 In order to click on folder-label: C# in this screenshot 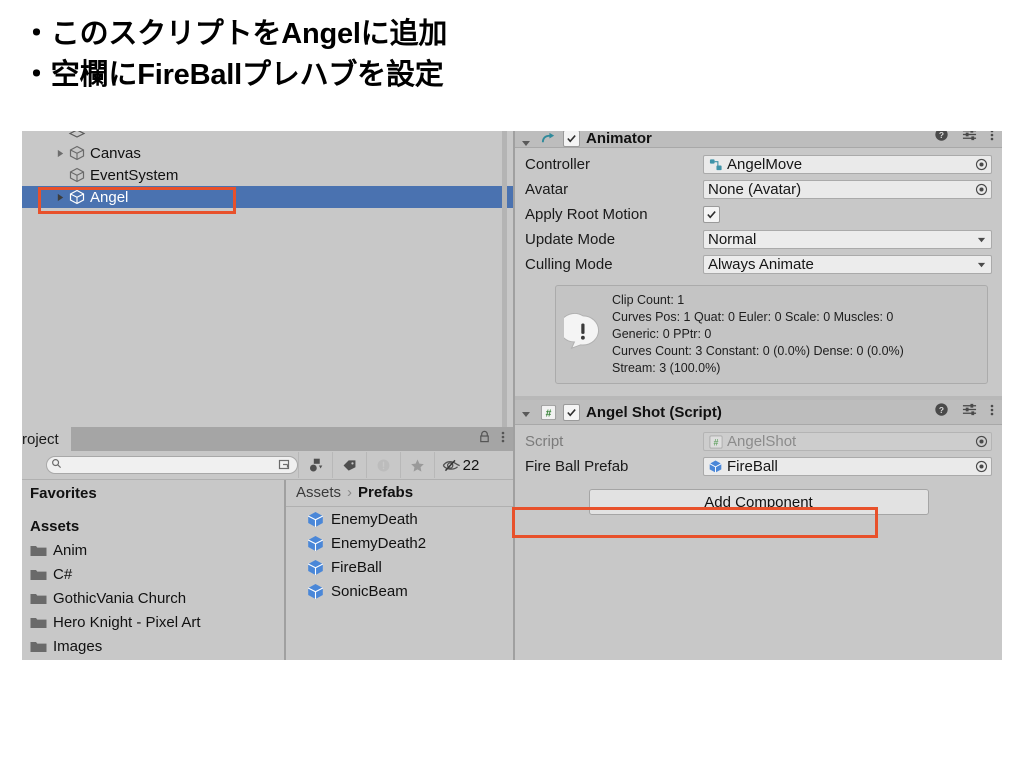, I will do `click(63, 574)`.